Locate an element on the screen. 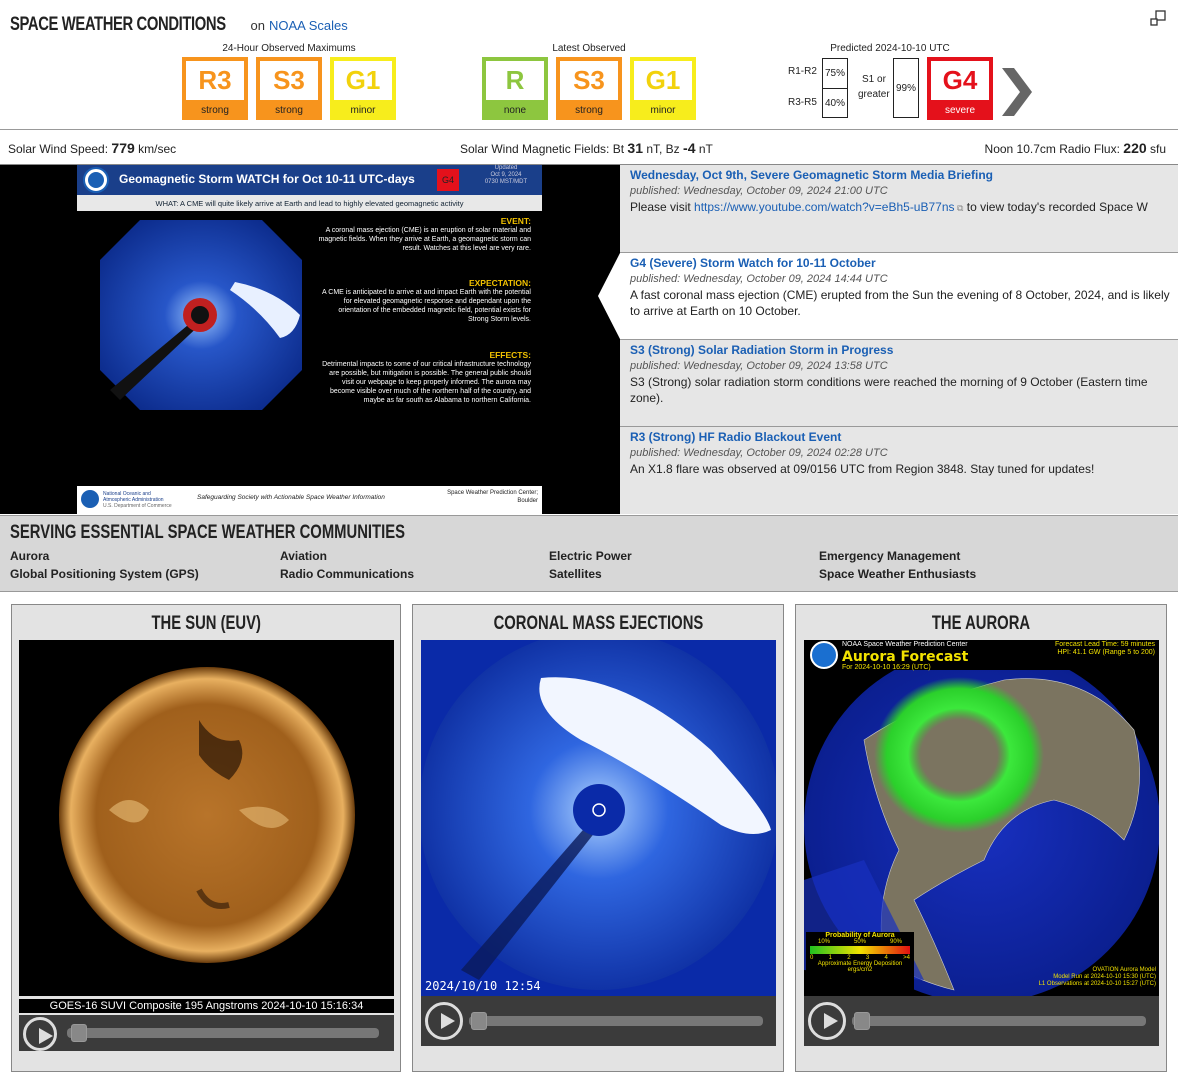  cme-player is located at coordinates (598, 1021).